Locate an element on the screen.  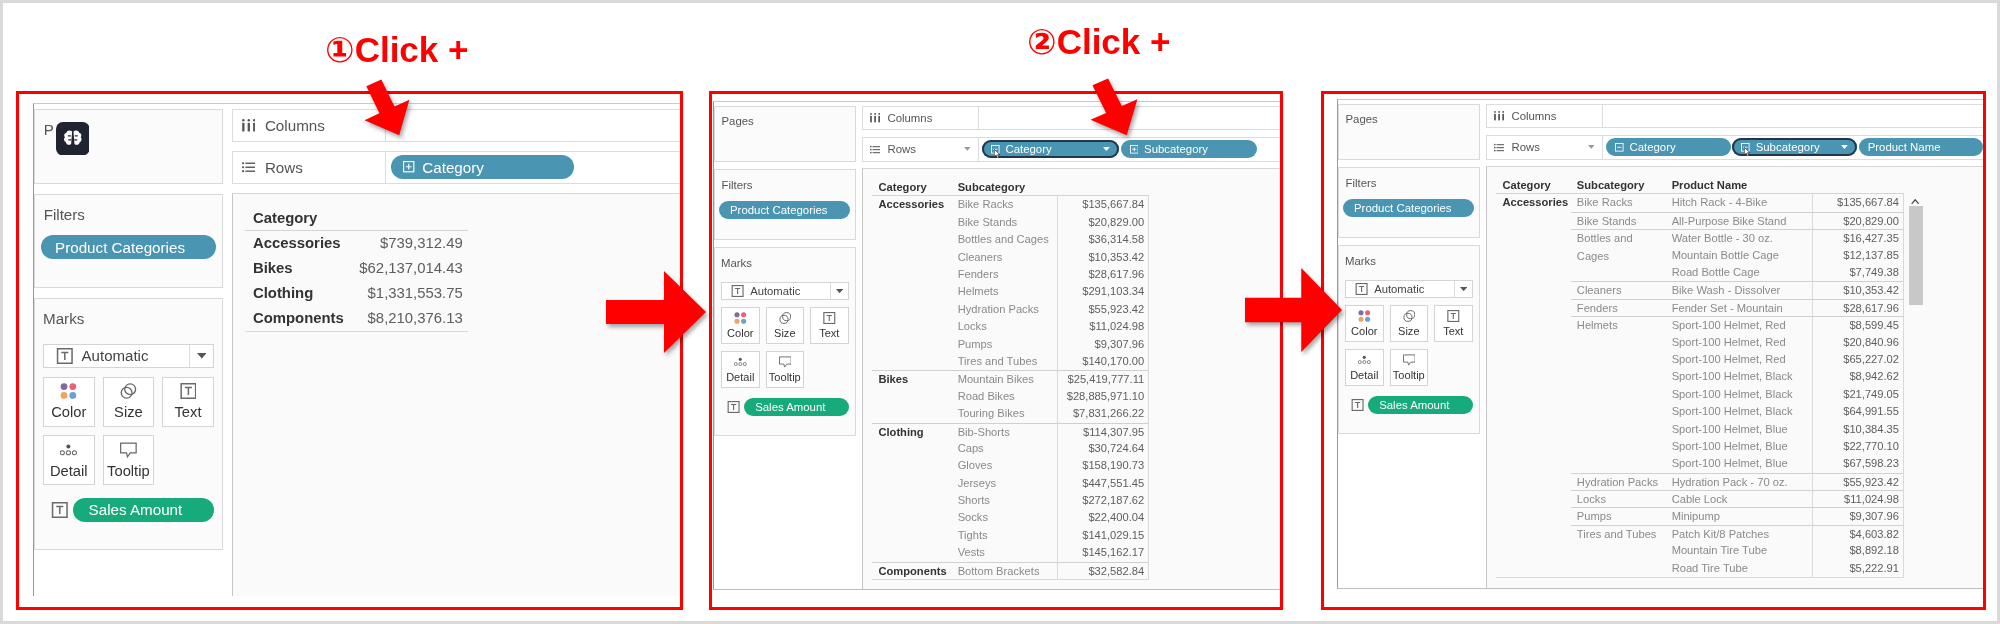
table-cell: $10,384.35 is located at coordinates (1857, 429).